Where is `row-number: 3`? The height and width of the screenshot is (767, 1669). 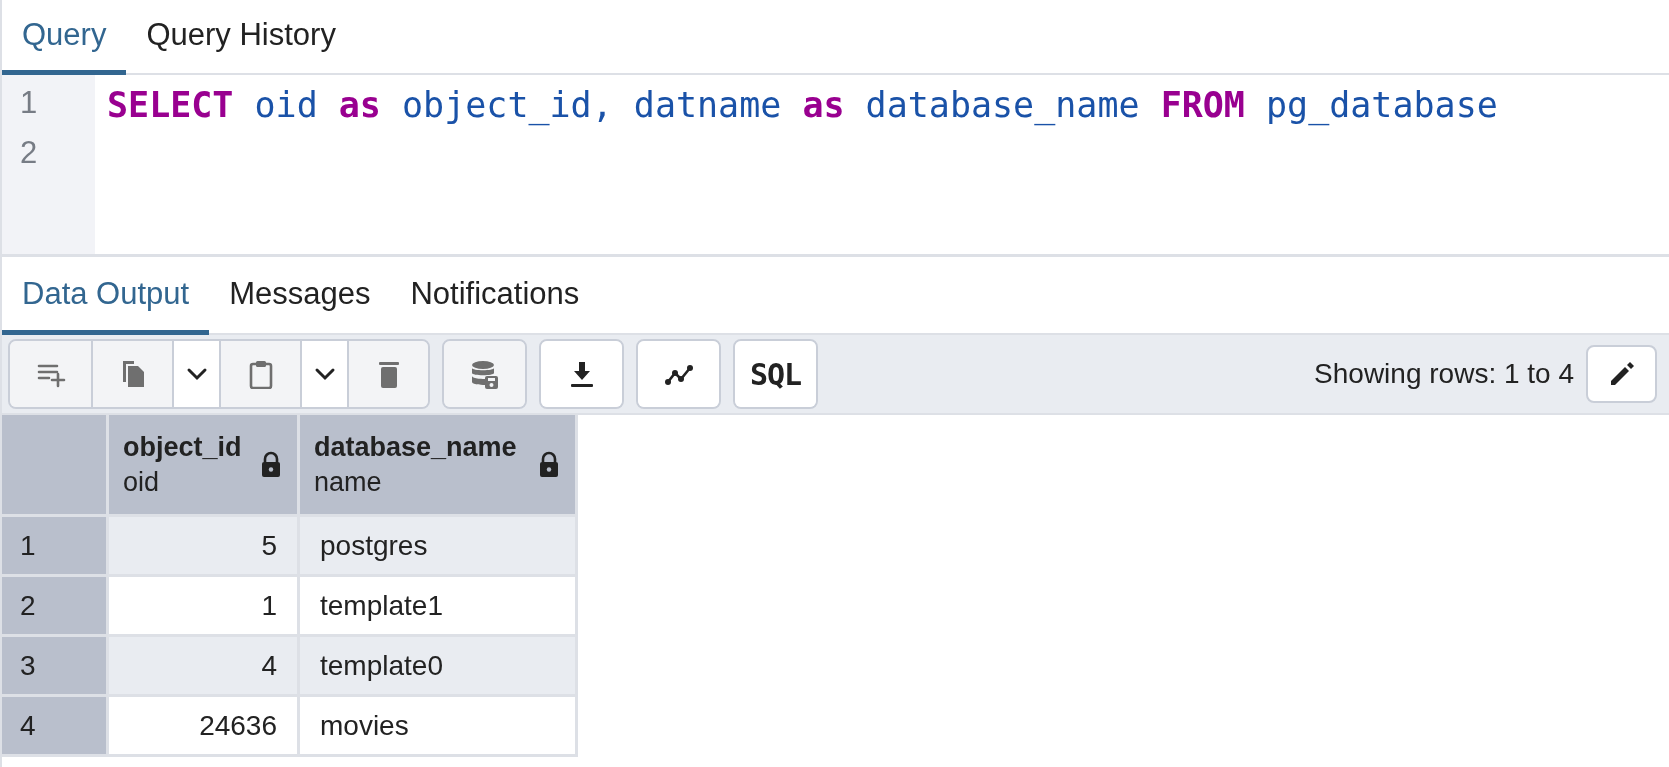 row-number: 3 is located at coordinates (54, 665).